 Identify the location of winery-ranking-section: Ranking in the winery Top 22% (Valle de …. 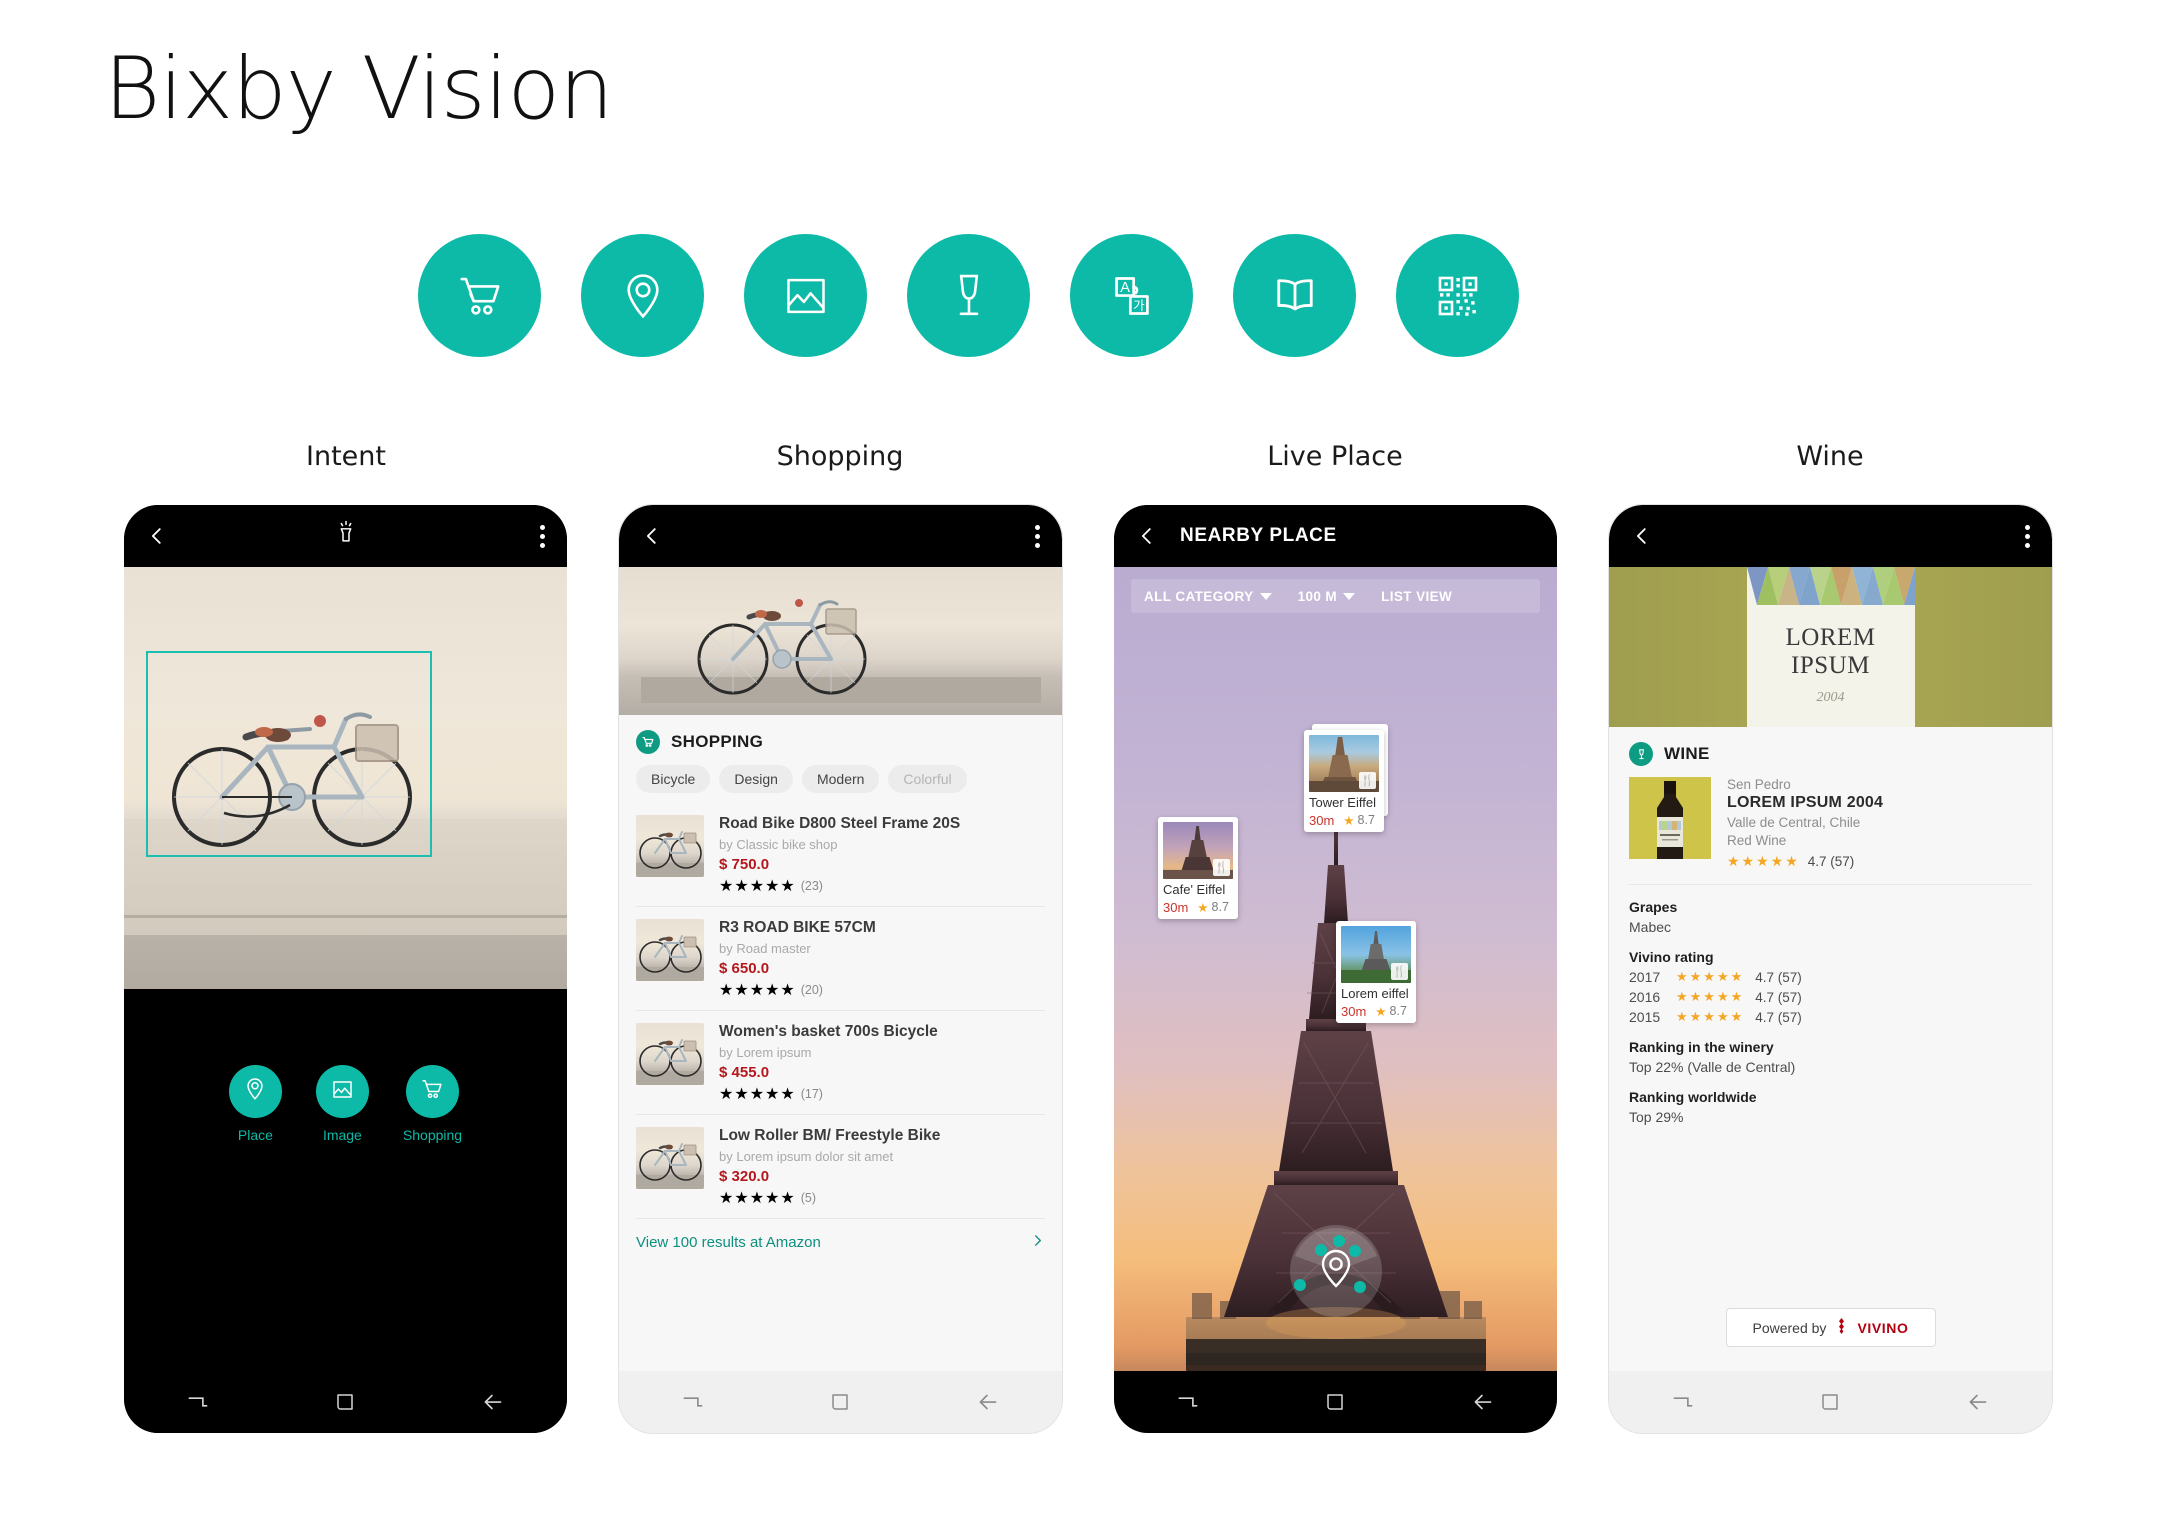
(1830, 1050).